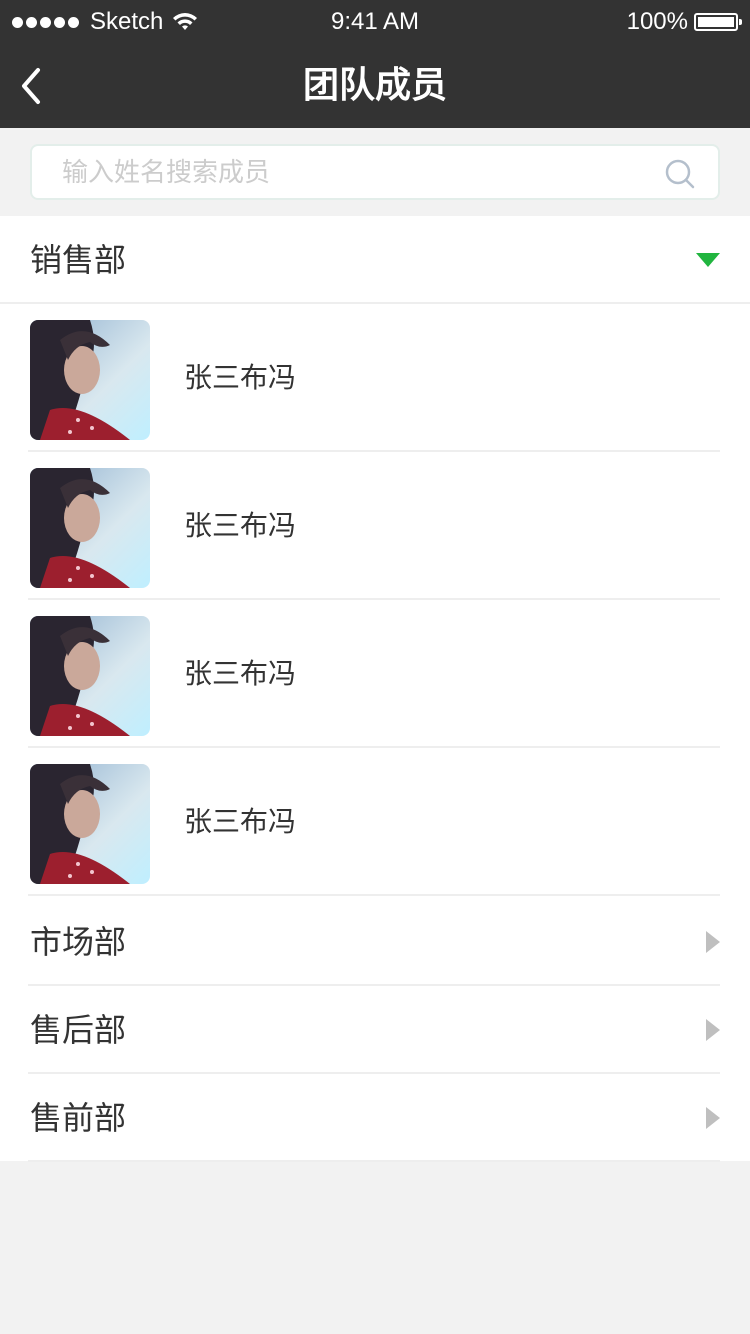  I want to click on search-box, so click(375, 172).